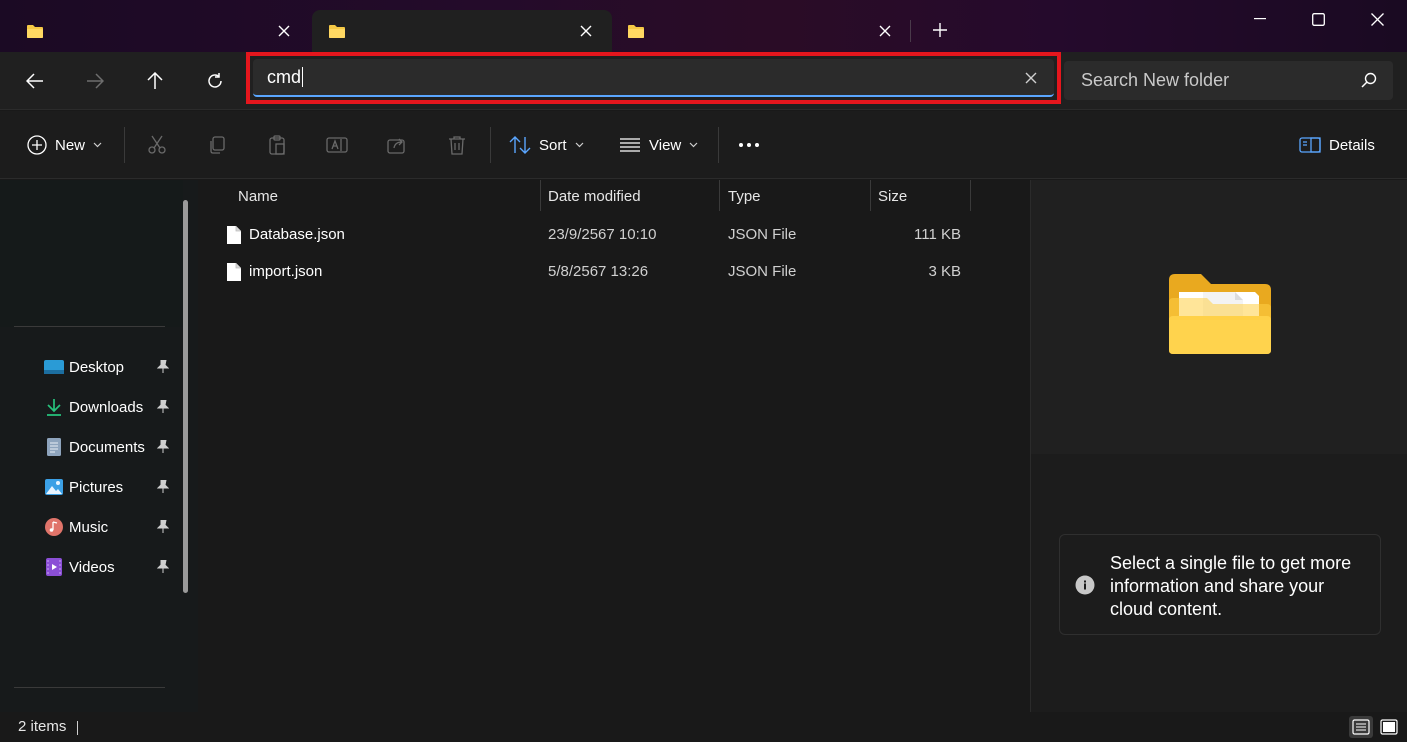 This screenshot has width=1407, height=742. Describe the element at coordinates (107, 447) in the screenshot. I see `sidebar-item-label: Documents` at that location.